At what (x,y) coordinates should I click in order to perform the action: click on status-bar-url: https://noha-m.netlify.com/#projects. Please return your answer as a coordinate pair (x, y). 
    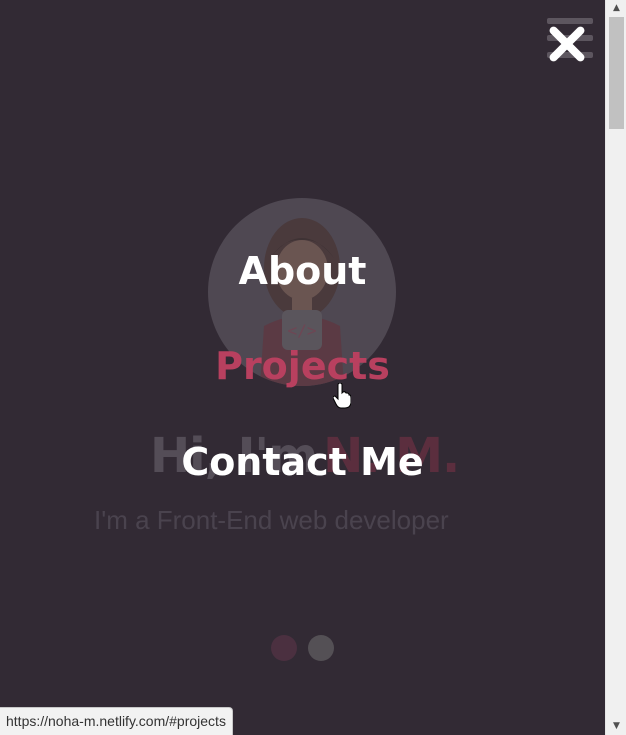
    Looking at the image, I should click on (116, 721).